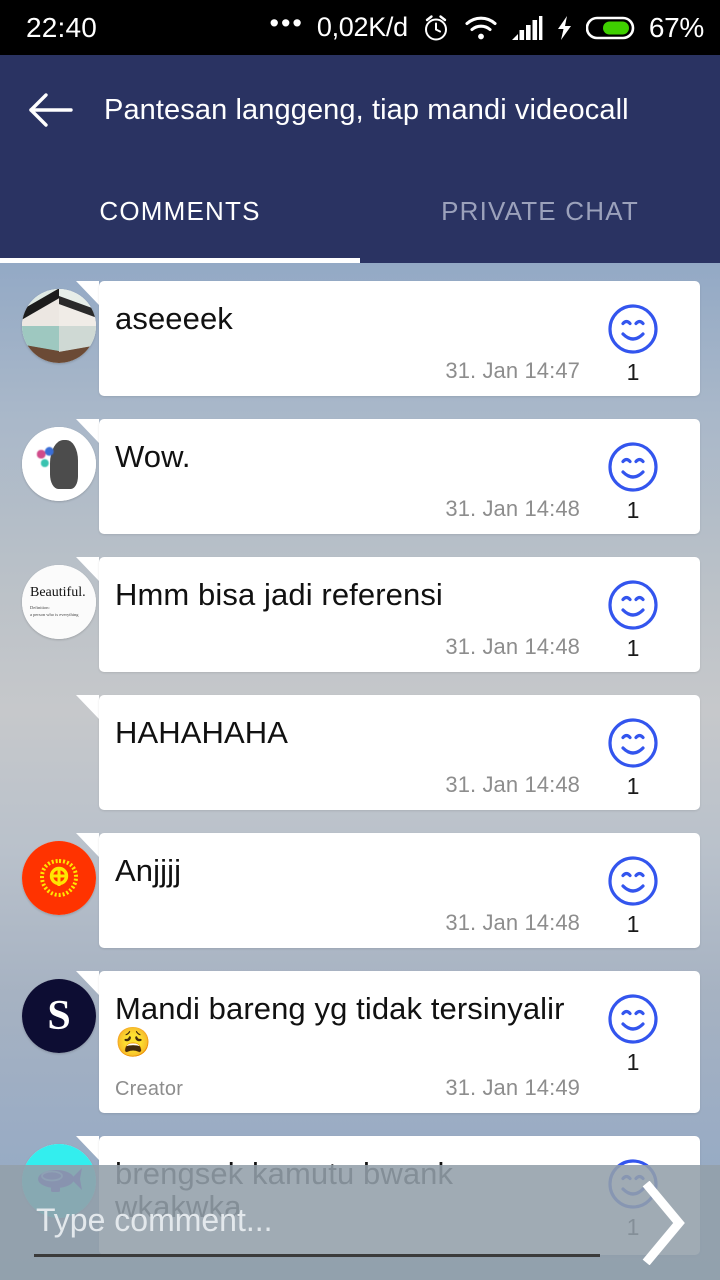 The width and height of the screenshot is (720, 1280). Describe the element at coordinates (564, 28) in the screenshot. I see `charging-bolt-icon` at that location.